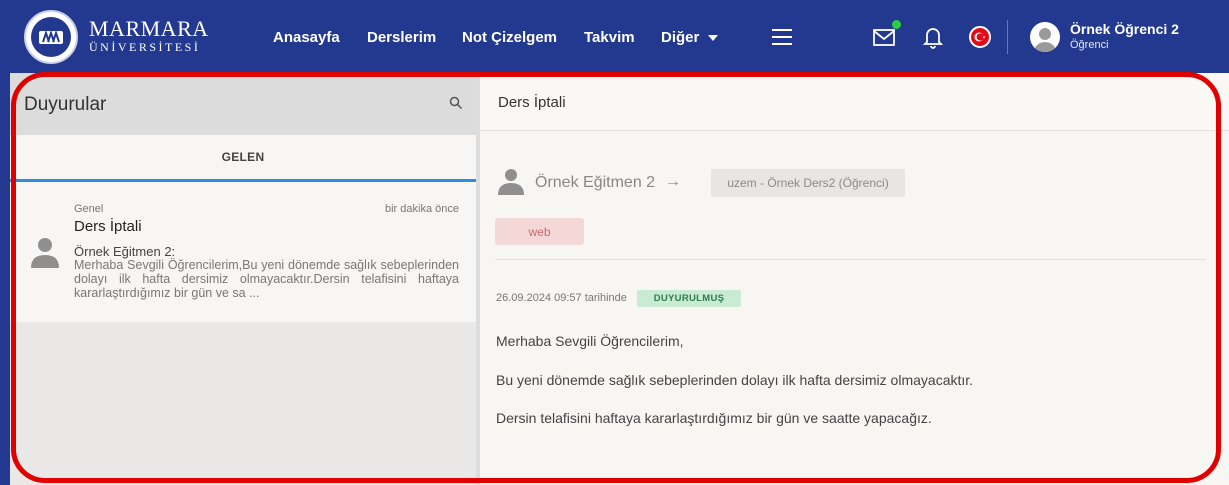 This screenshot has height=485, width=1229. What do you see at coordinates (243, 157) in the screenshot?
I see `tab-incoming: GELEN` at bounding box center [243, 157].